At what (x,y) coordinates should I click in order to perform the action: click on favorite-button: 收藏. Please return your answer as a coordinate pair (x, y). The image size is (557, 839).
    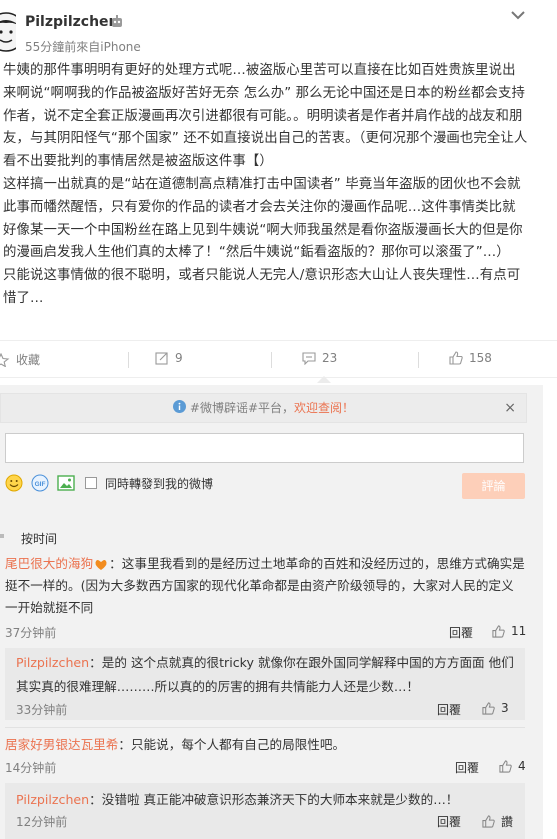
    Looking at the image, I should click on (20, 359).